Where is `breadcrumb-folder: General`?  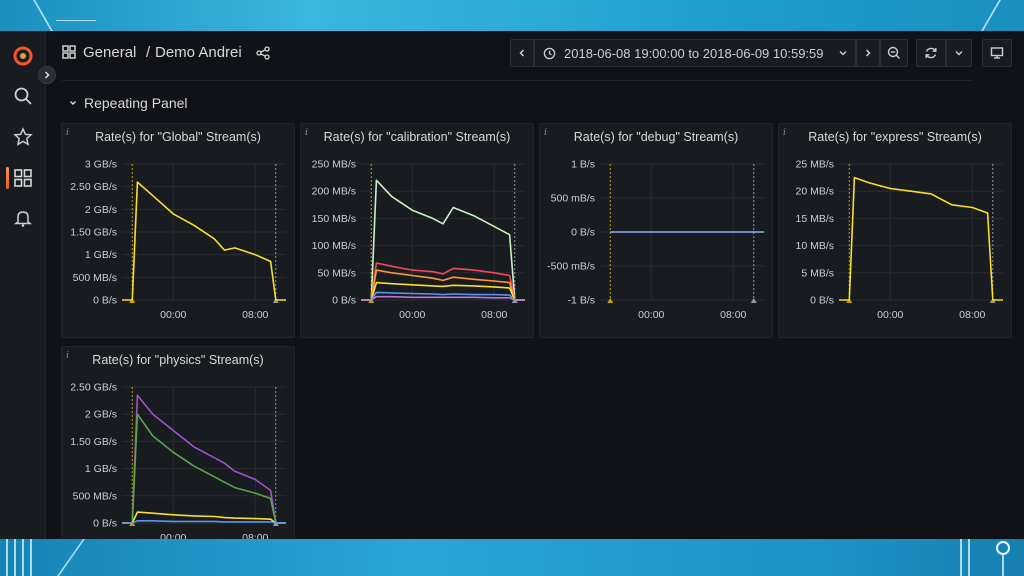 breadcrumb-folder: General is located at coordinates (109, 52).